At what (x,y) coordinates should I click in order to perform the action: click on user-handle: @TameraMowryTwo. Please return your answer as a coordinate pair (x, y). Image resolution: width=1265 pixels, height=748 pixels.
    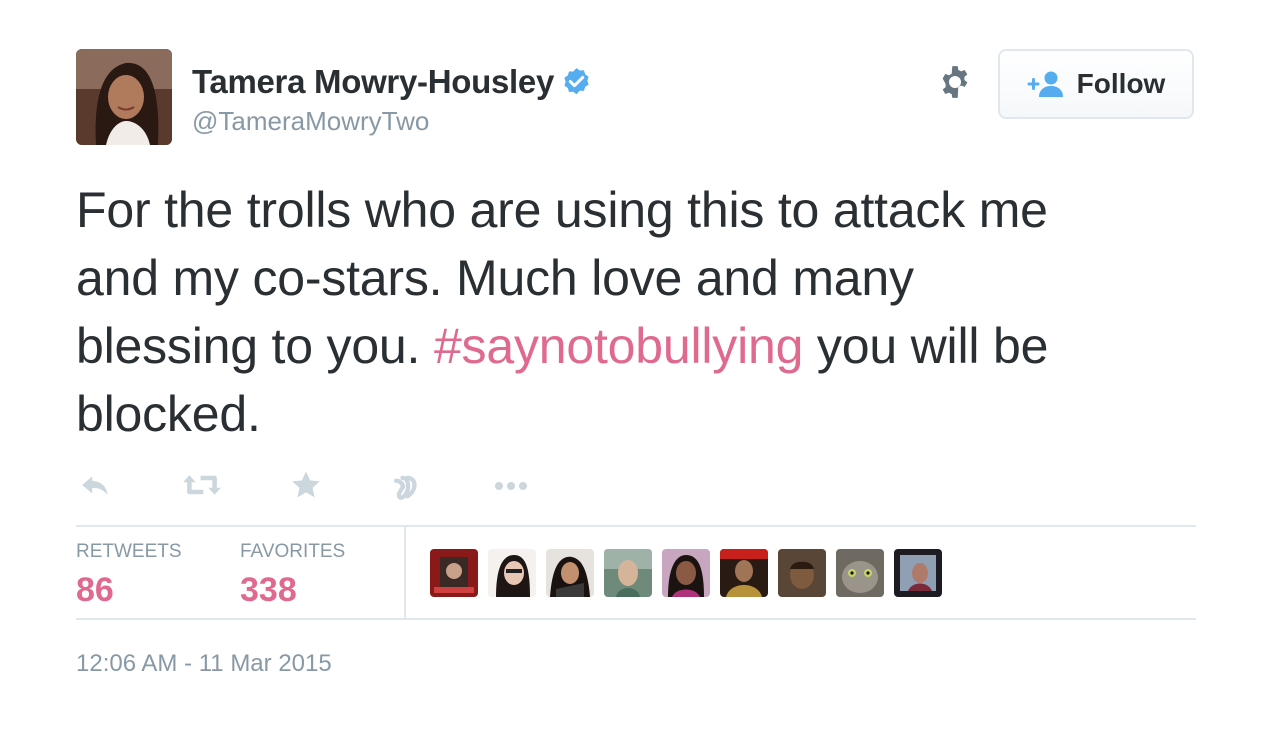
    Looking at the image, I should click on (310, 121).